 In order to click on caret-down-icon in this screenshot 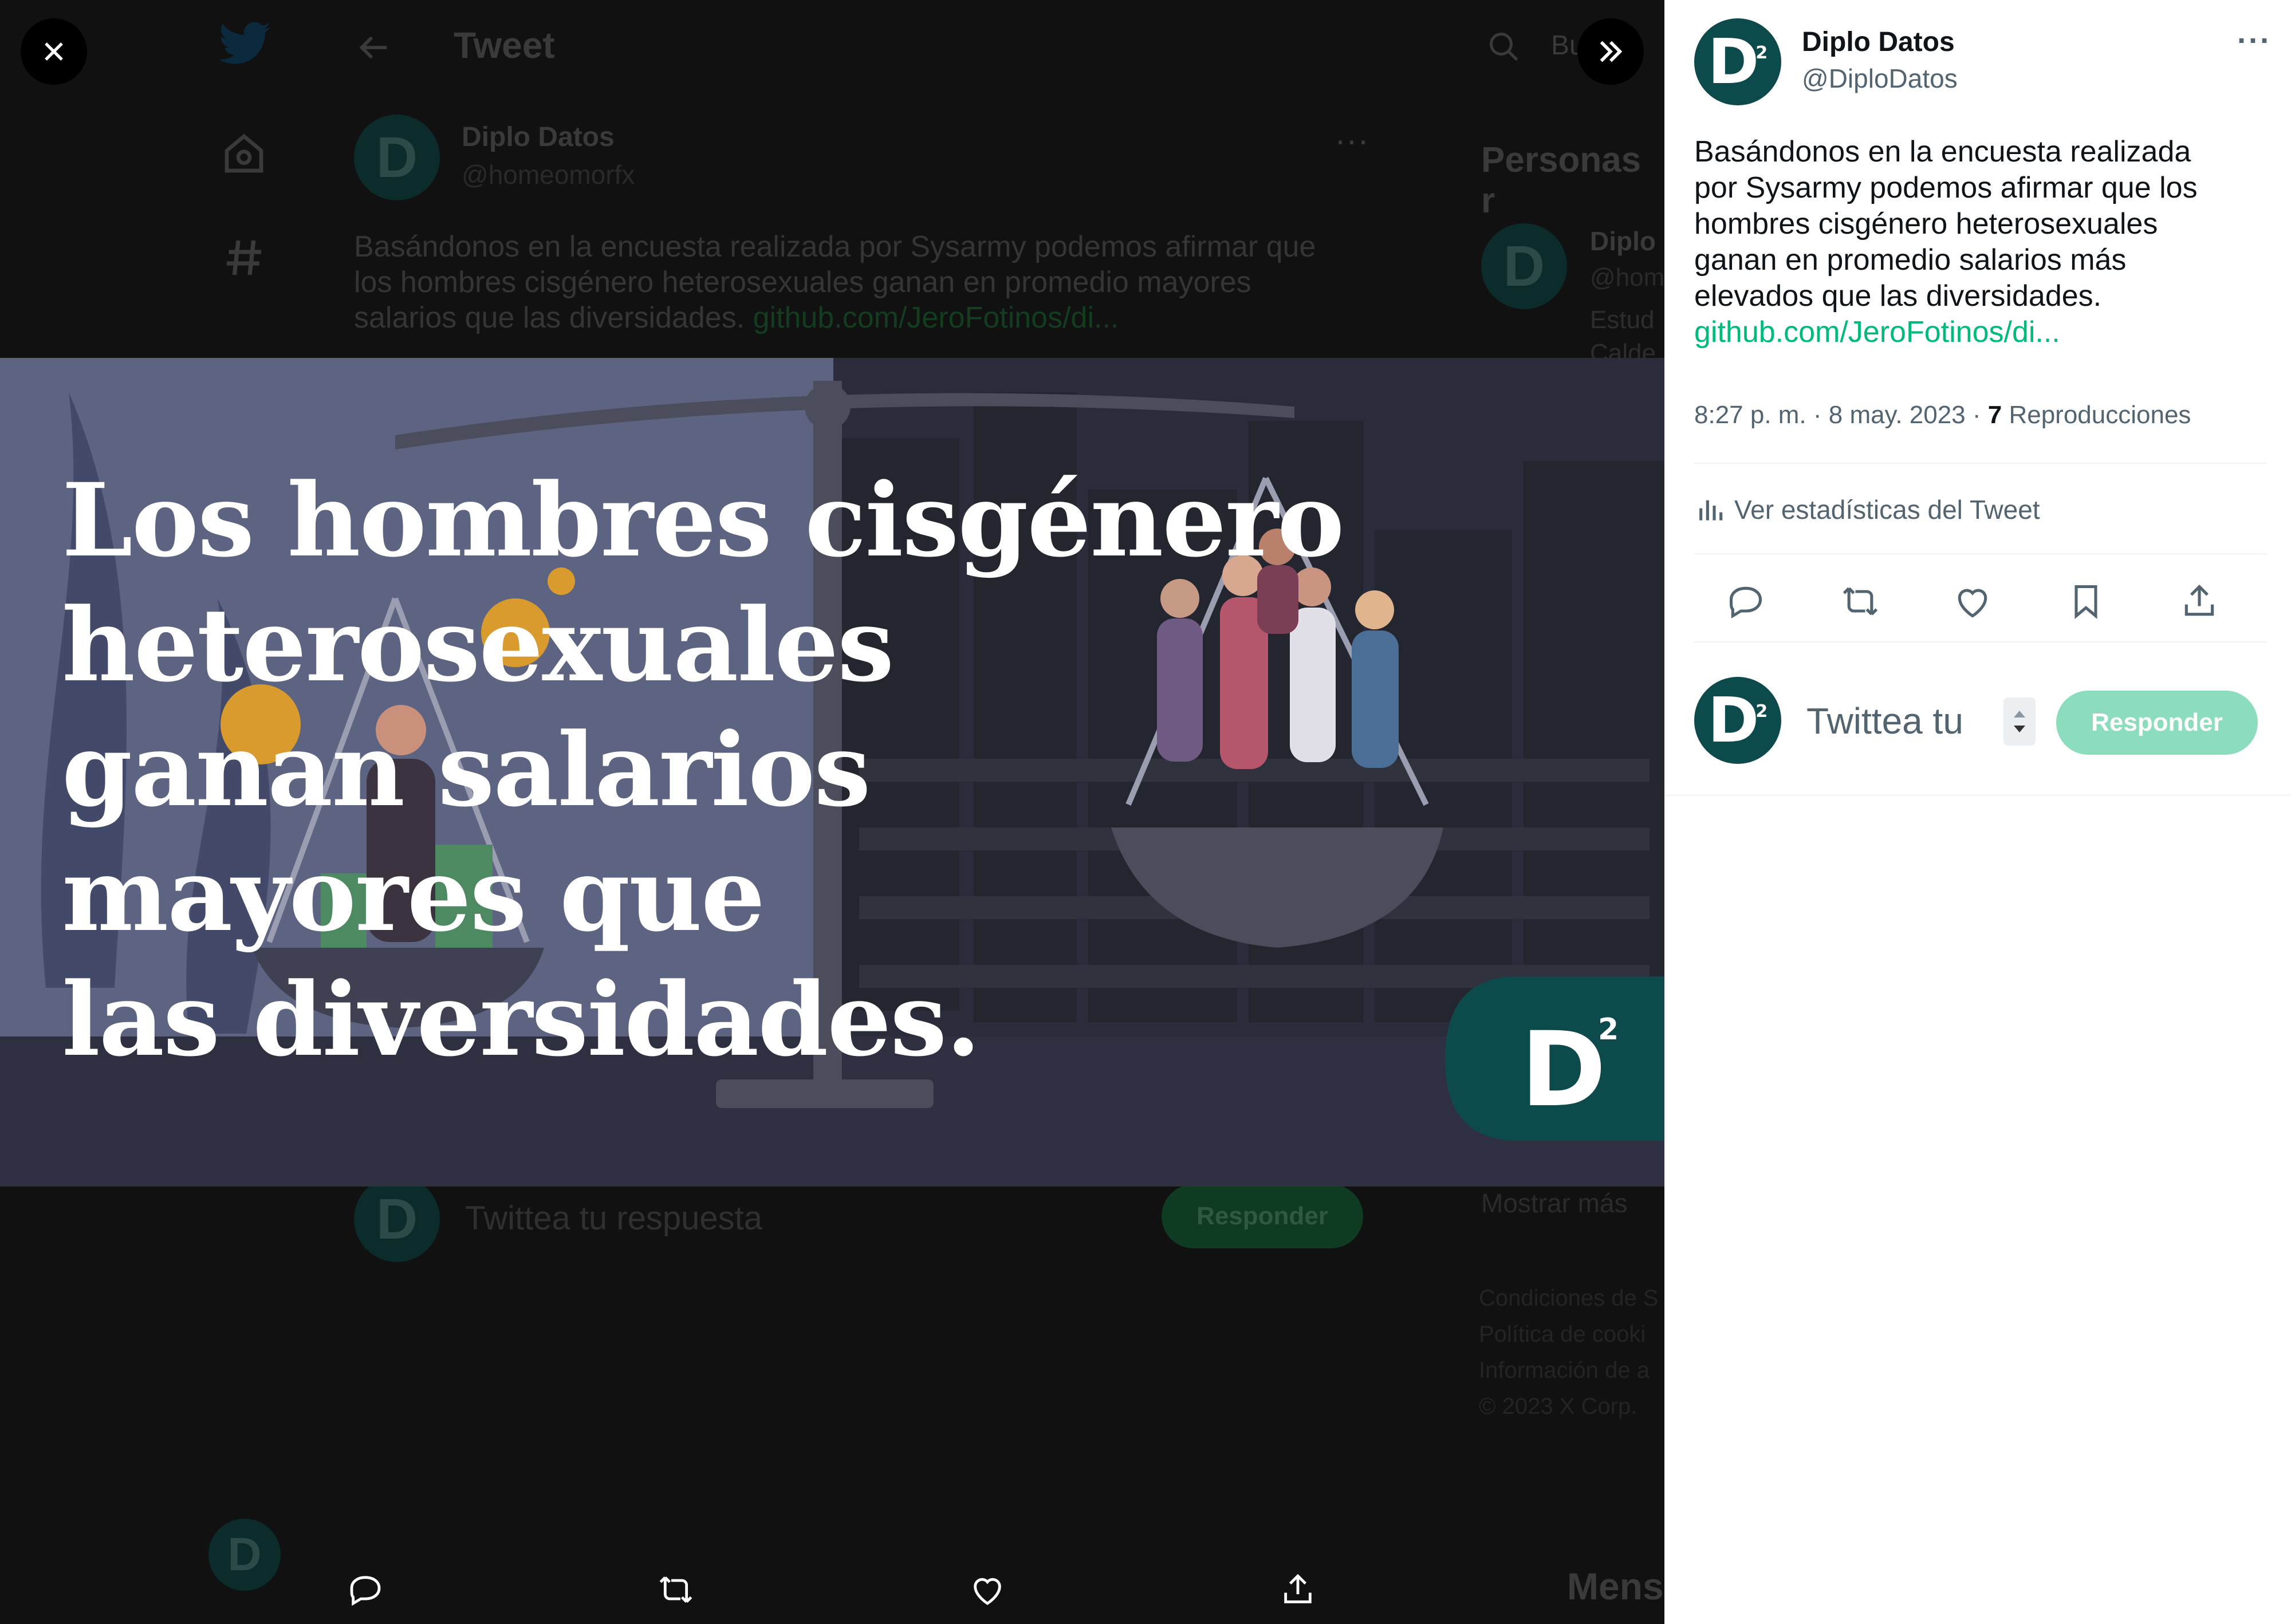, I will do `click(2019, 729)`.